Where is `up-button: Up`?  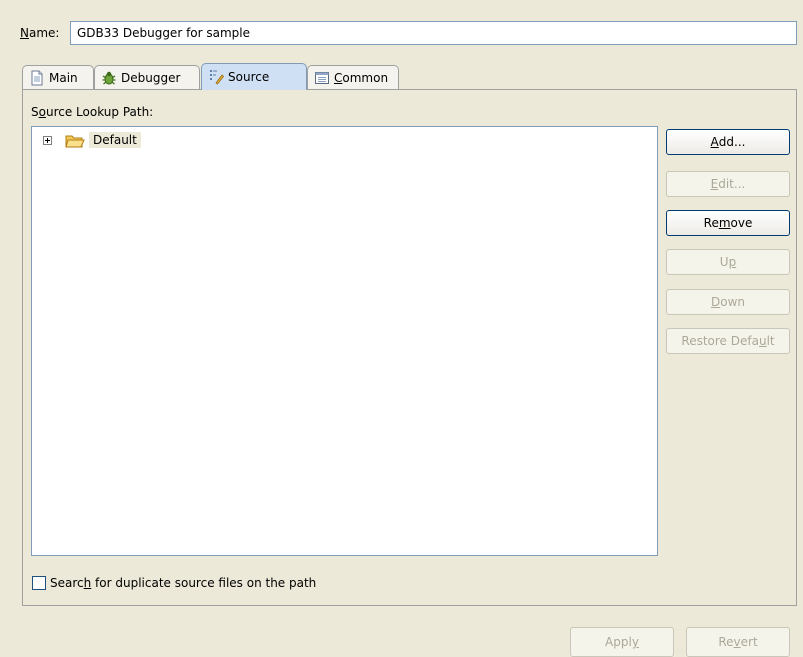 up-button: Up is located at coordinates (728, 262).